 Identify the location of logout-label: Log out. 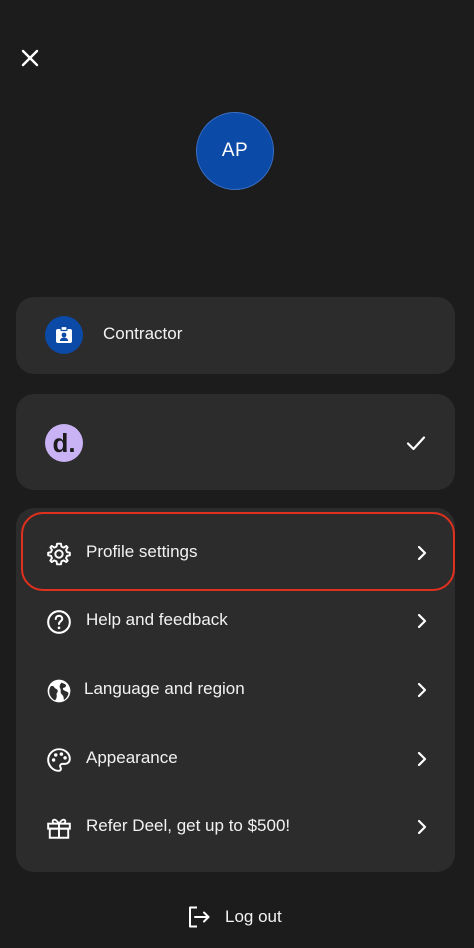
(253, 916).